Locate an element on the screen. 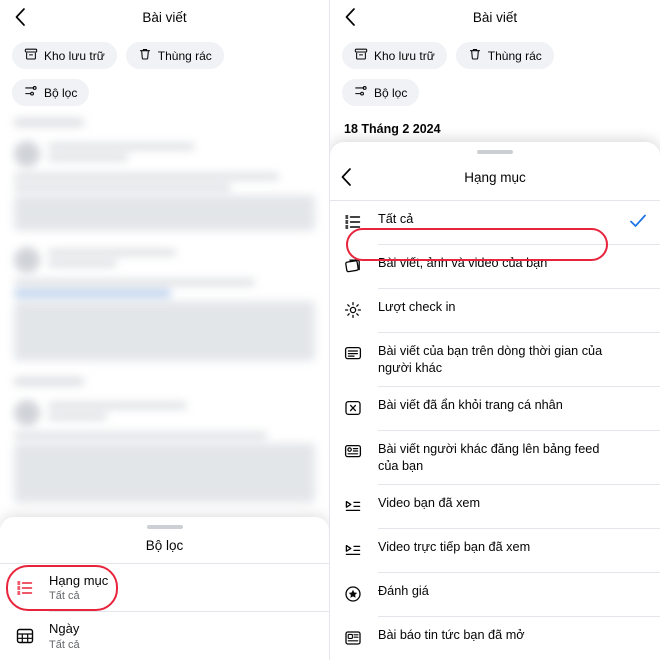 The width and height of the screenshot is (660, 660). category-item-hidden-from-profile: Bài viết đã ẩn khỏi trang cá nhân is located at coordinates (495, 408).